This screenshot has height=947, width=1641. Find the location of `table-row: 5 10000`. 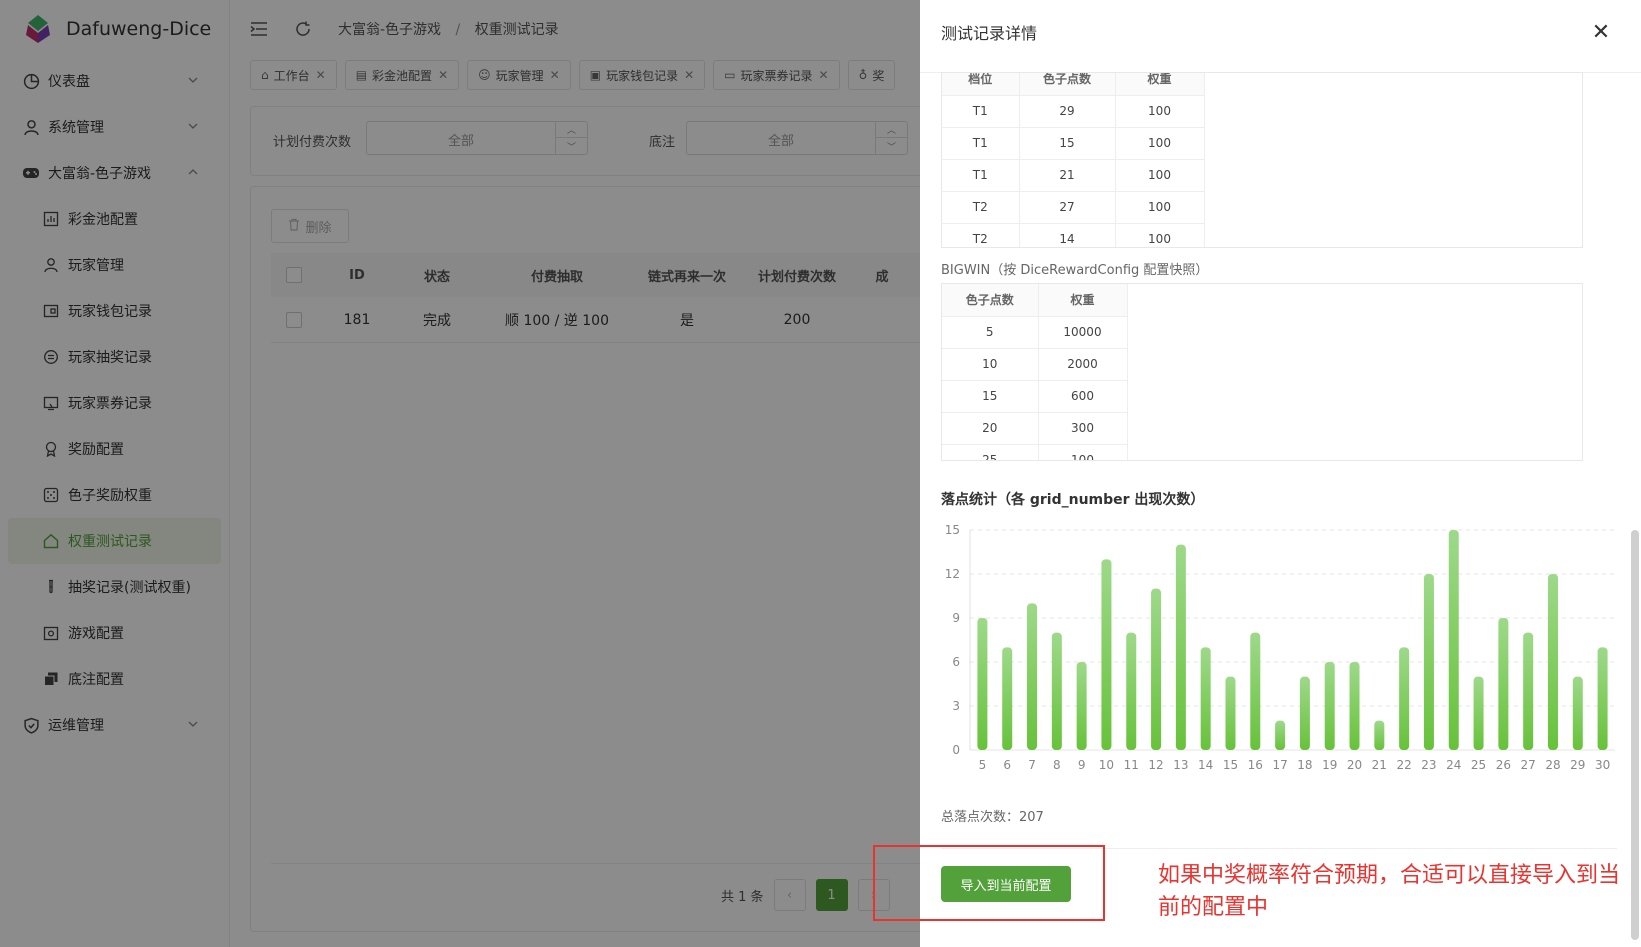

table-row: 5 10000 is located at coordinates (1035, 332).